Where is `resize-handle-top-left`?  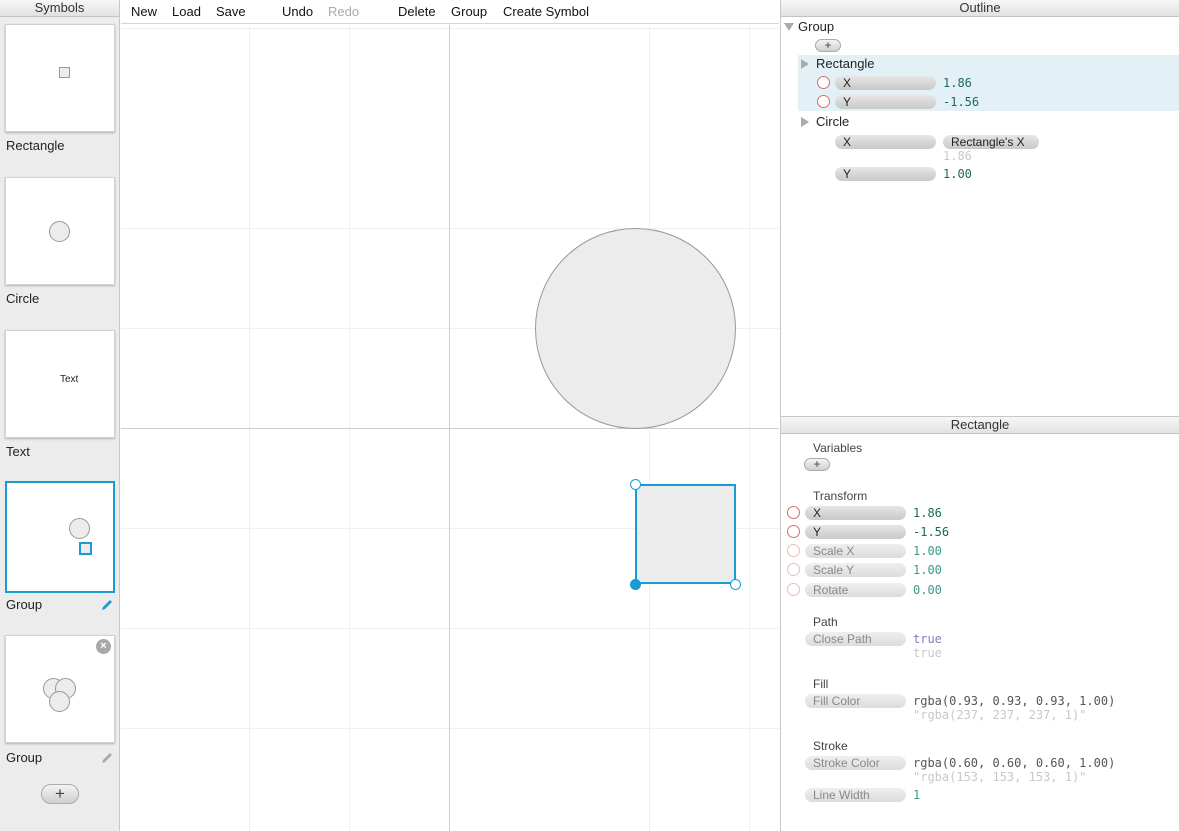 resize-handle-top-left is located at coordinates (635, 484).